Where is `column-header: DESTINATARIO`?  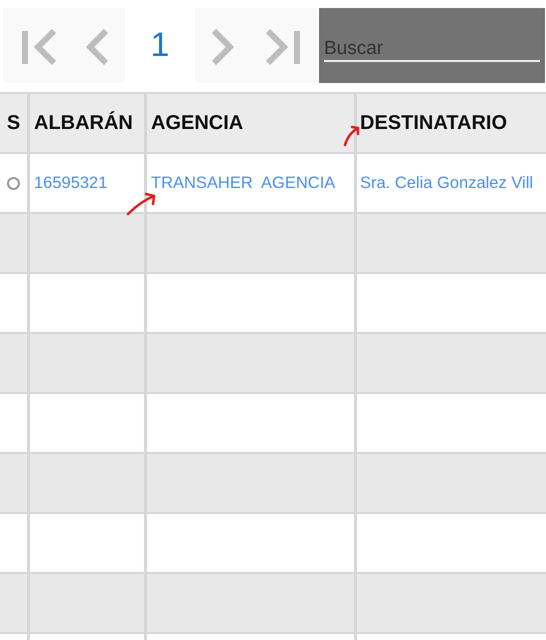
column-header: DESTINATARIO is located at coordinates (451, 123).